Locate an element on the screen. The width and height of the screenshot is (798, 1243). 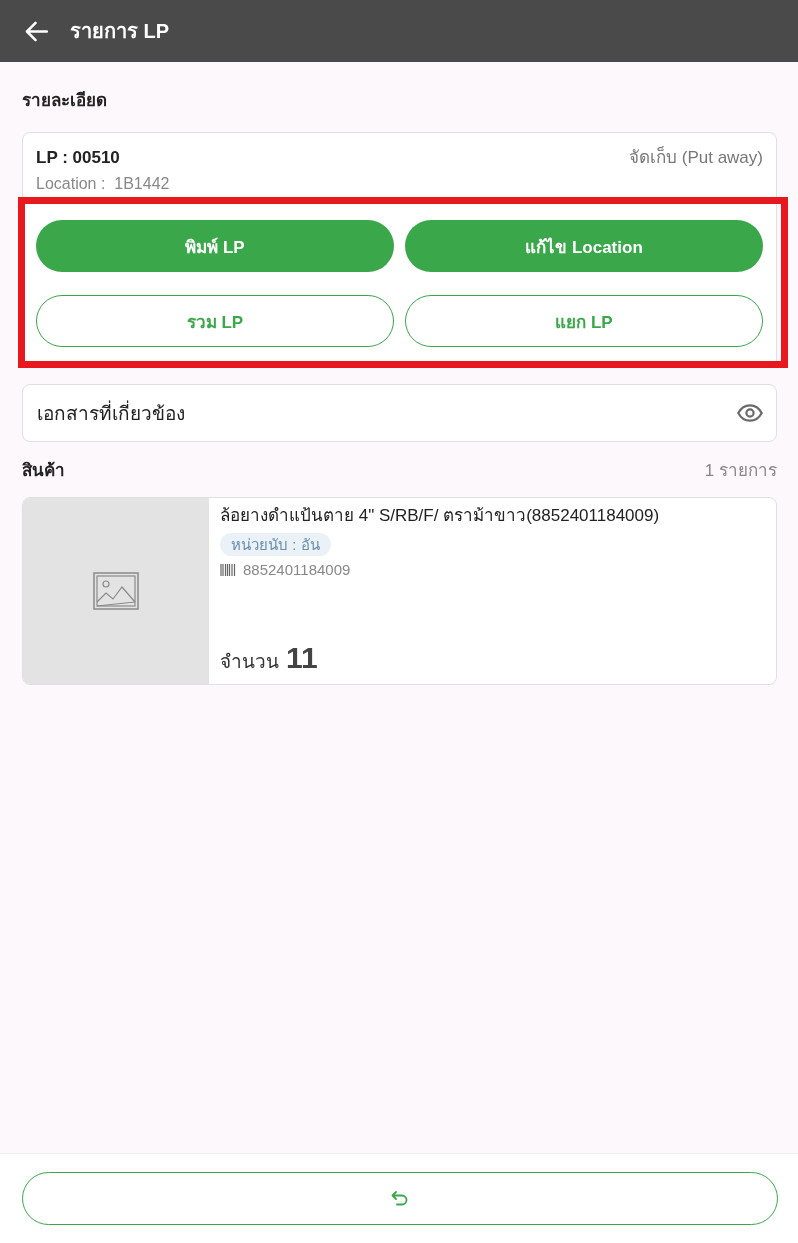
barcode-icon is located at coordinates (228, 570).